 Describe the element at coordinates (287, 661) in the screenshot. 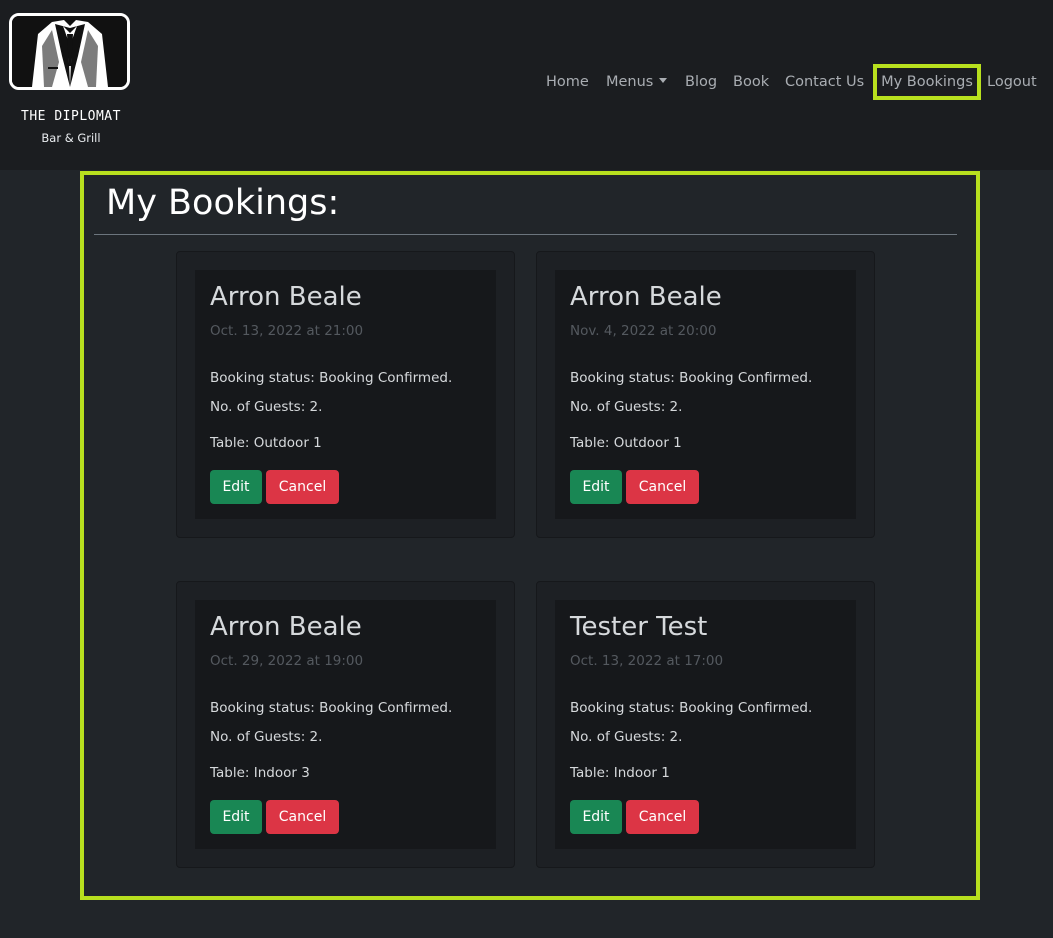

I see `booking-date: Oct. 29, 2022 at 19:00` at that location.